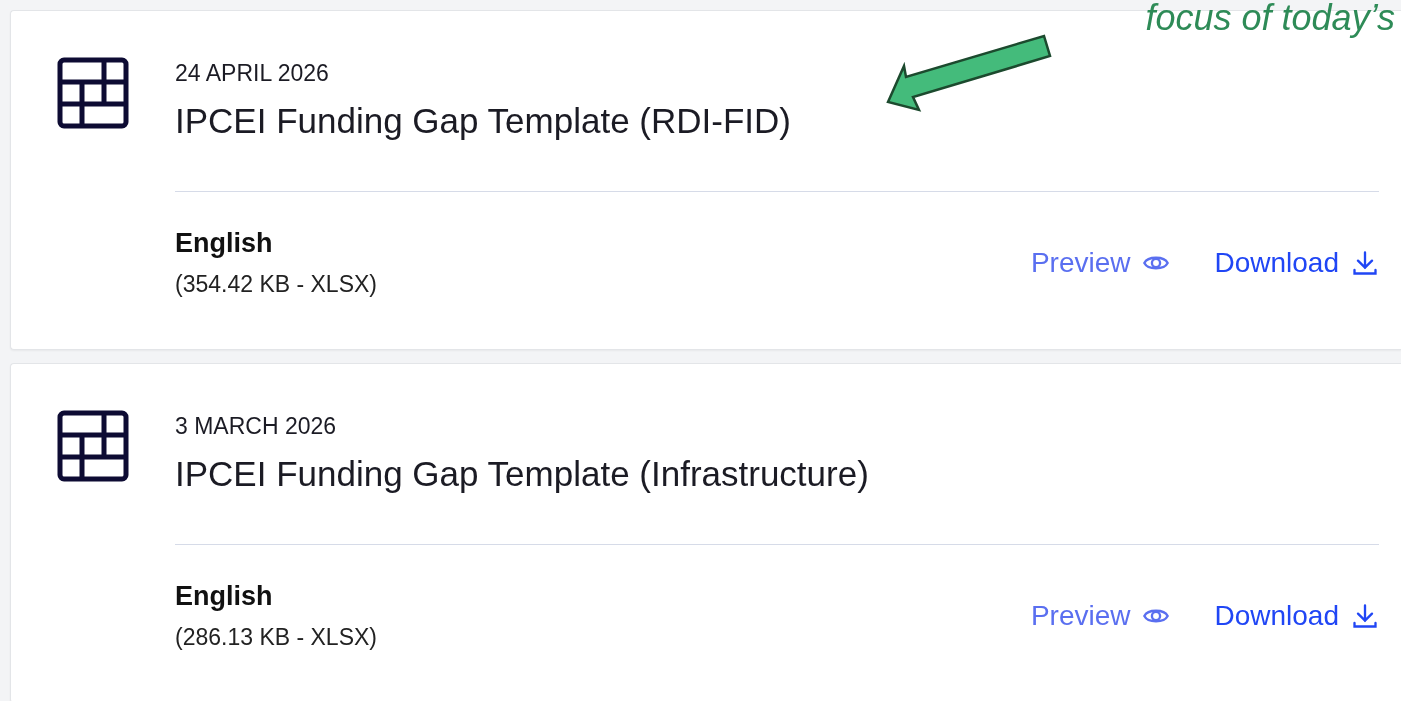 This screenshot has height=701, width=1401. I want to click on document-title: IPCEI Funding Gap Template (Infrastructure), so click(522, 474).